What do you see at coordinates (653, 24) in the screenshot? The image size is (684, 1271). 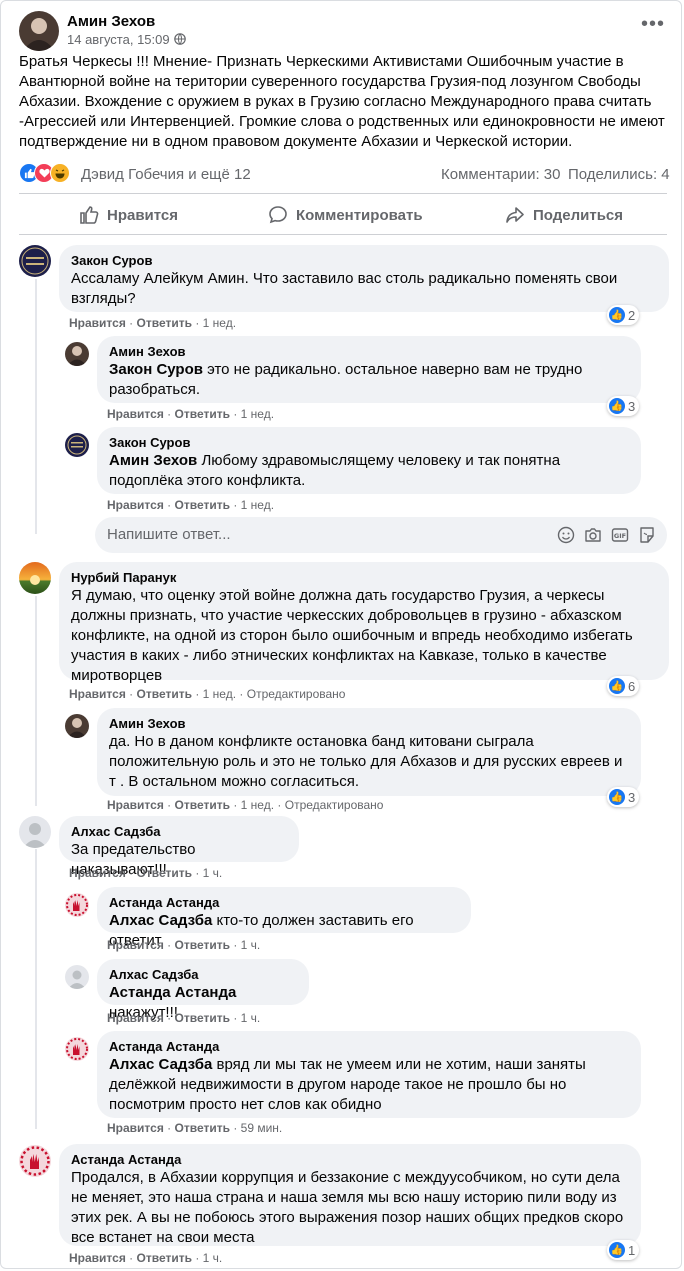 I see `more-options-icon: •••` at bounding box center [653, 24].